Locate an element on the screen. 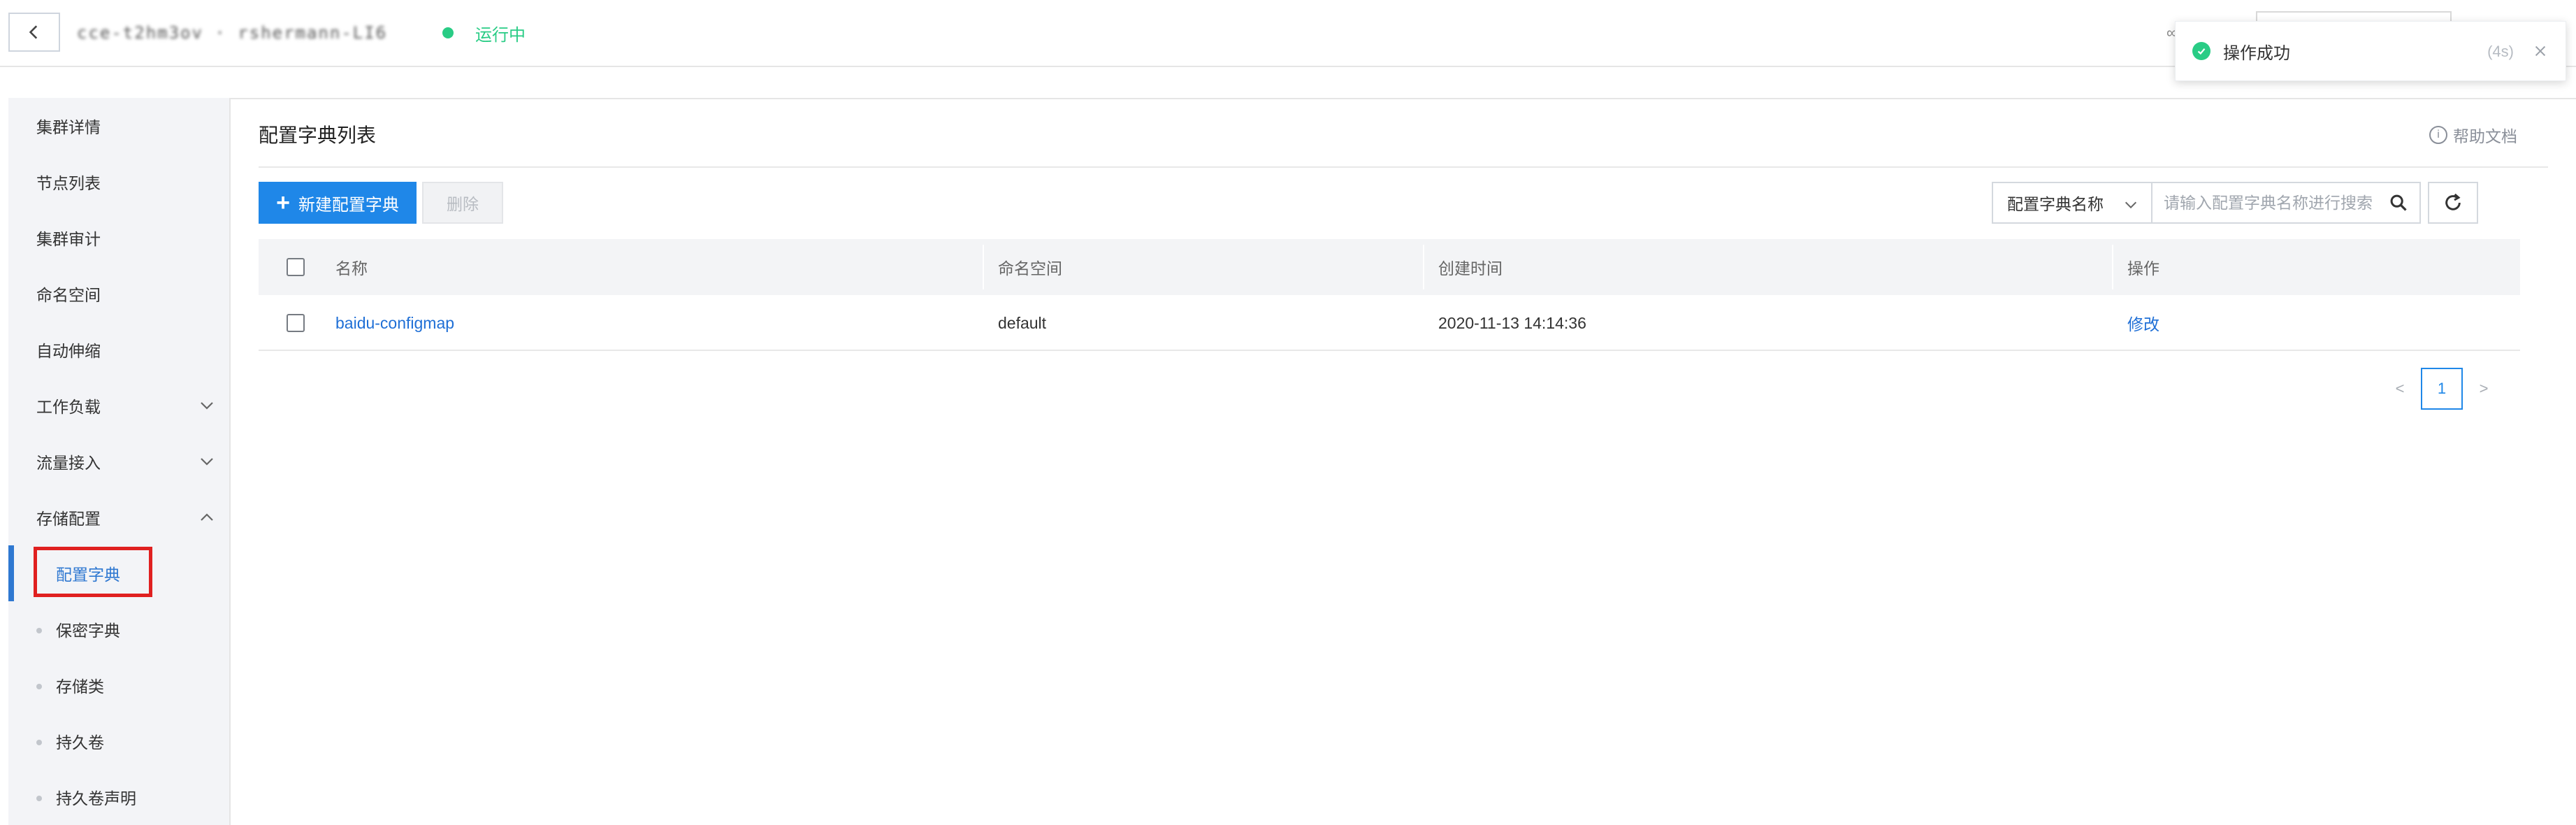 Image resolution: width=2576 pixels, height=825 pixels. search-field-select: 配置字典名称 is located at coordinates (2071, 203).